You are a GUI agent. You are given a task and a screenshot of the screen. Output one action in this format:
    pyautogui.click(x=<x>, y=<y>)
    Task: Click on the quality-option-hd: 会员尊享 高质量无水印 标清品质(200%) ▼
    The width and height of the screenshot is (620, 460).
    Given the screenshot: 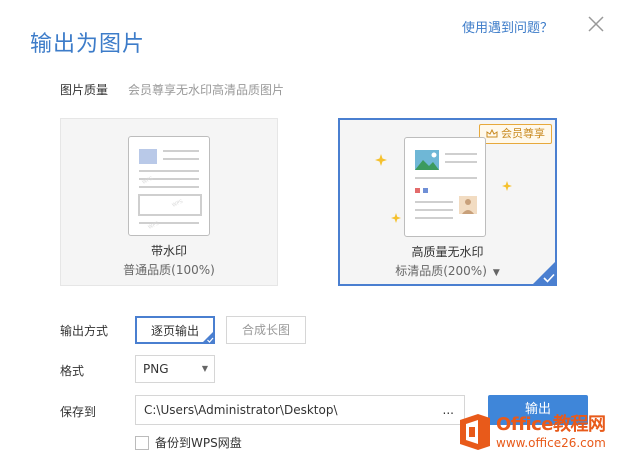 What is the action you would take?
    pyautogui.click(x=447, y=202)
    